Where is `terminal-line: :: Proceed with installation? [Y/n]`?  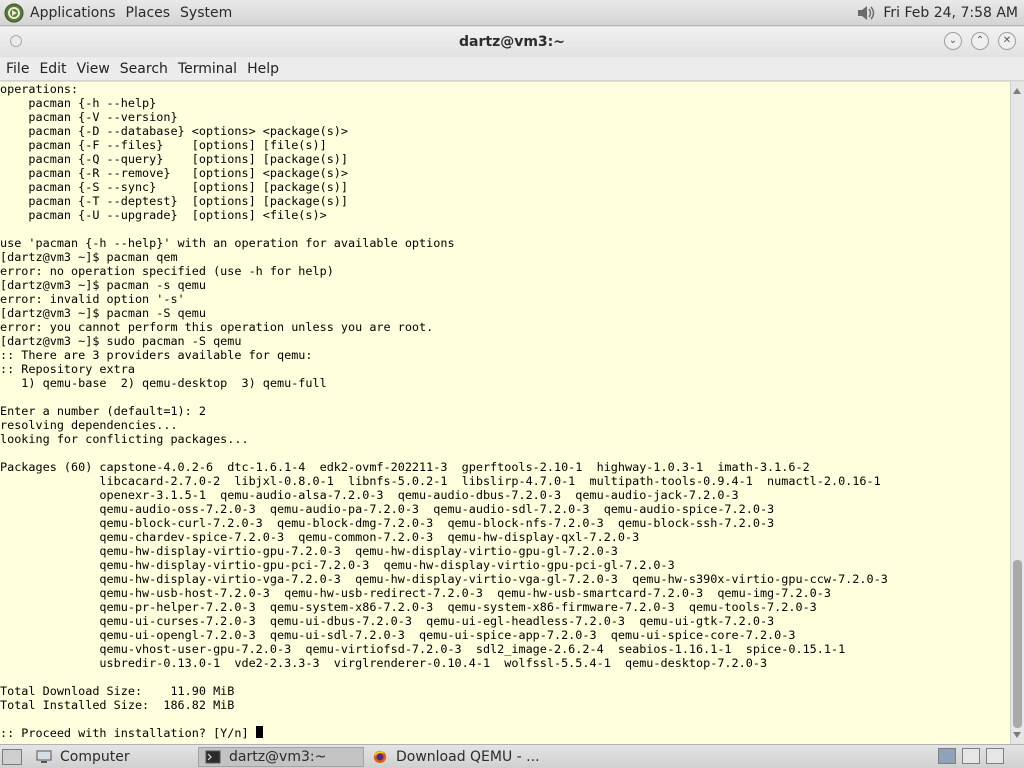
terminal-line: :: Proceed with installation? [Y/n] is located at coordinates (505, 733).